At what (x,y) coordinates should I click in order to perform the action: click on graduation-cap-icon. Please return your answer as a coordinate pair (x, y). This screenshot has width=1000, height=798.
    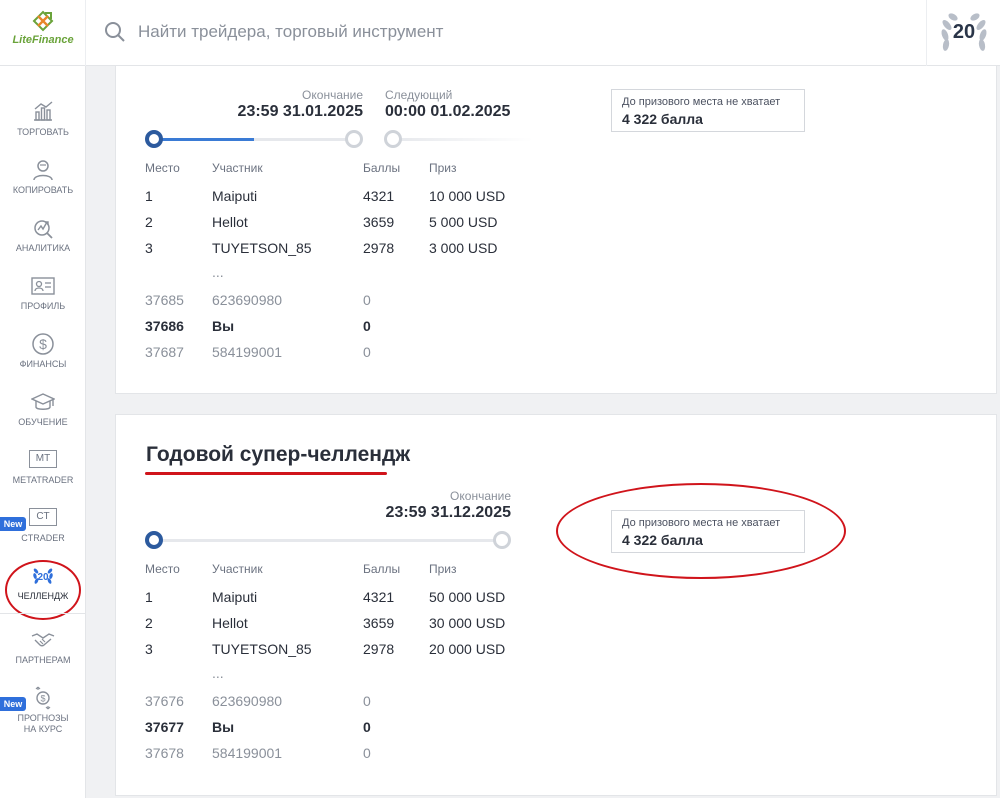
    Looking at the image, I should click on (43, 401).